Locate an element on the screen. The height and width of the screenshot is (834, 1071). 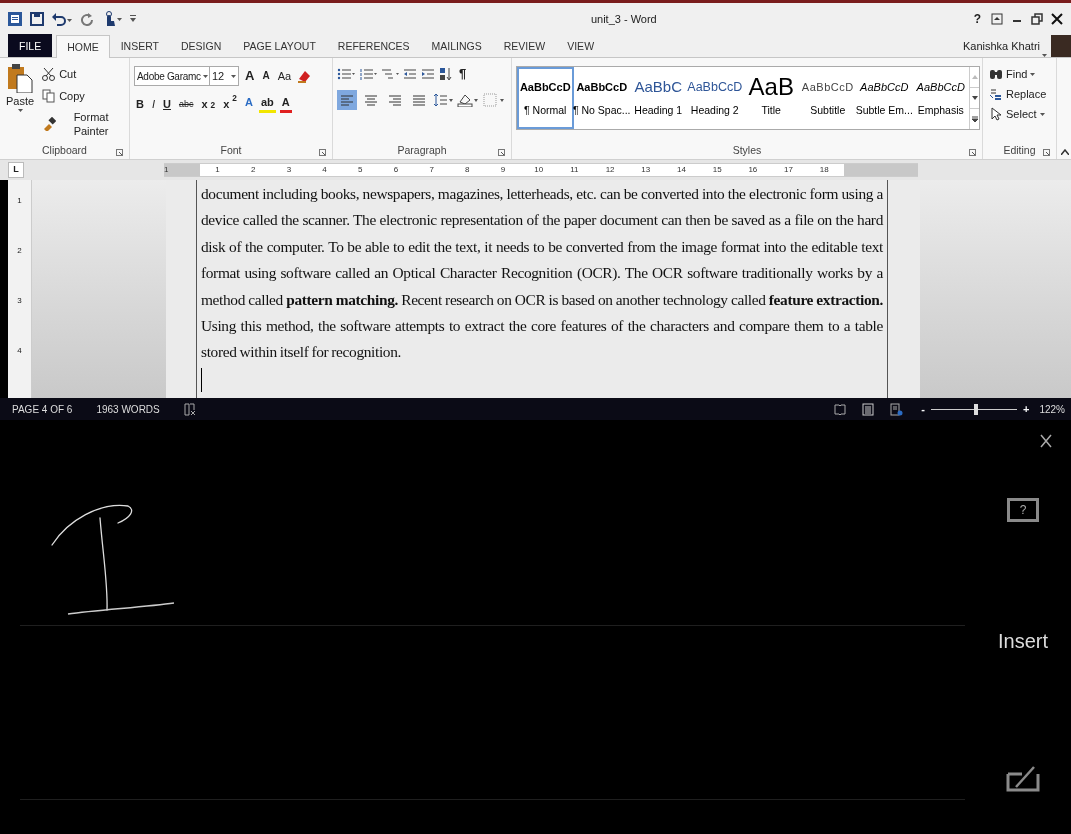
restore-icon is located at coordinates (1037, 19).